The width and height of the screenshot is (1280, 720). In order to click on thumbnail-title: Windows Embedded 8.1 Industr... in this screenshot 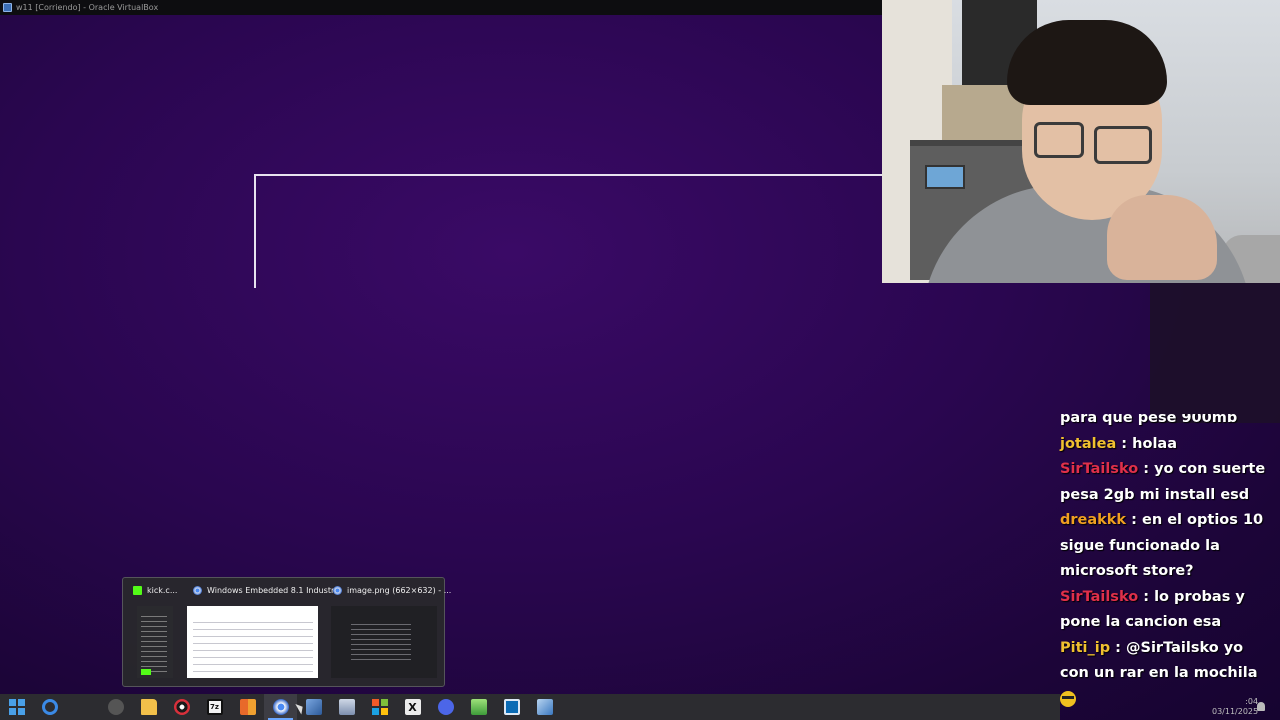, I will do `click(274, 590)`.